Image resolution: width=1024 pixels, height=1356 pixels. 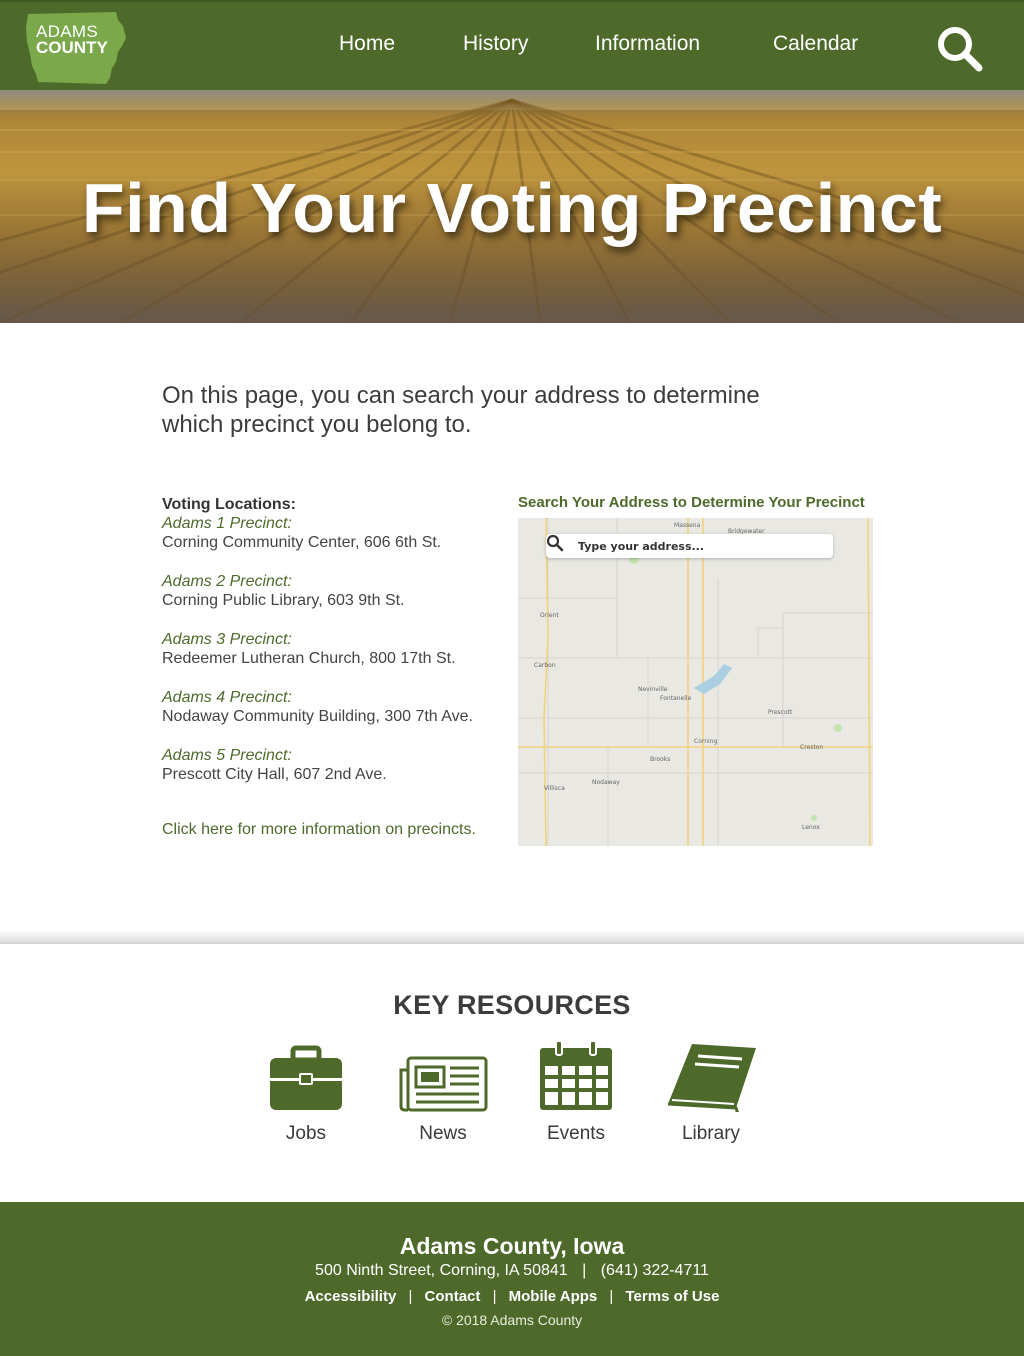 I want to click on map-search-box, so click(x=689, y=546).